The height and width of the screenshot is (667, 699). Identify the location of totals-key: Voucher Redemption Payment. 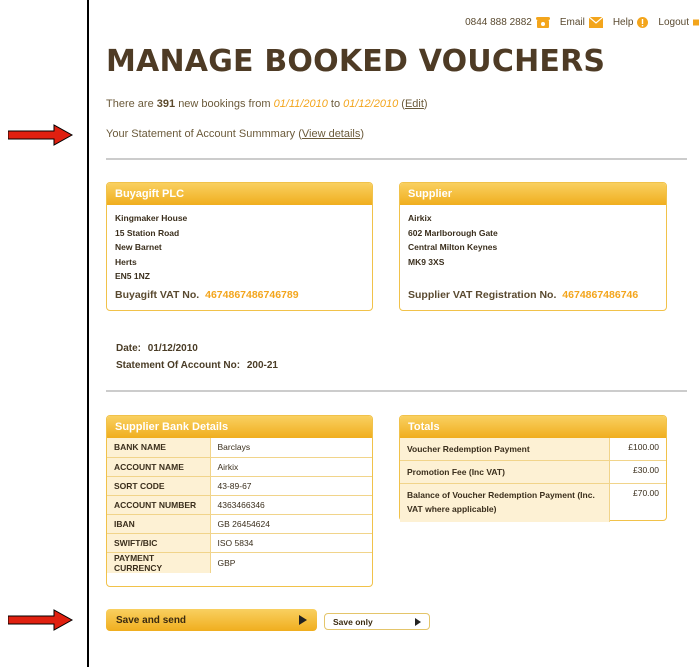
(505, 449).